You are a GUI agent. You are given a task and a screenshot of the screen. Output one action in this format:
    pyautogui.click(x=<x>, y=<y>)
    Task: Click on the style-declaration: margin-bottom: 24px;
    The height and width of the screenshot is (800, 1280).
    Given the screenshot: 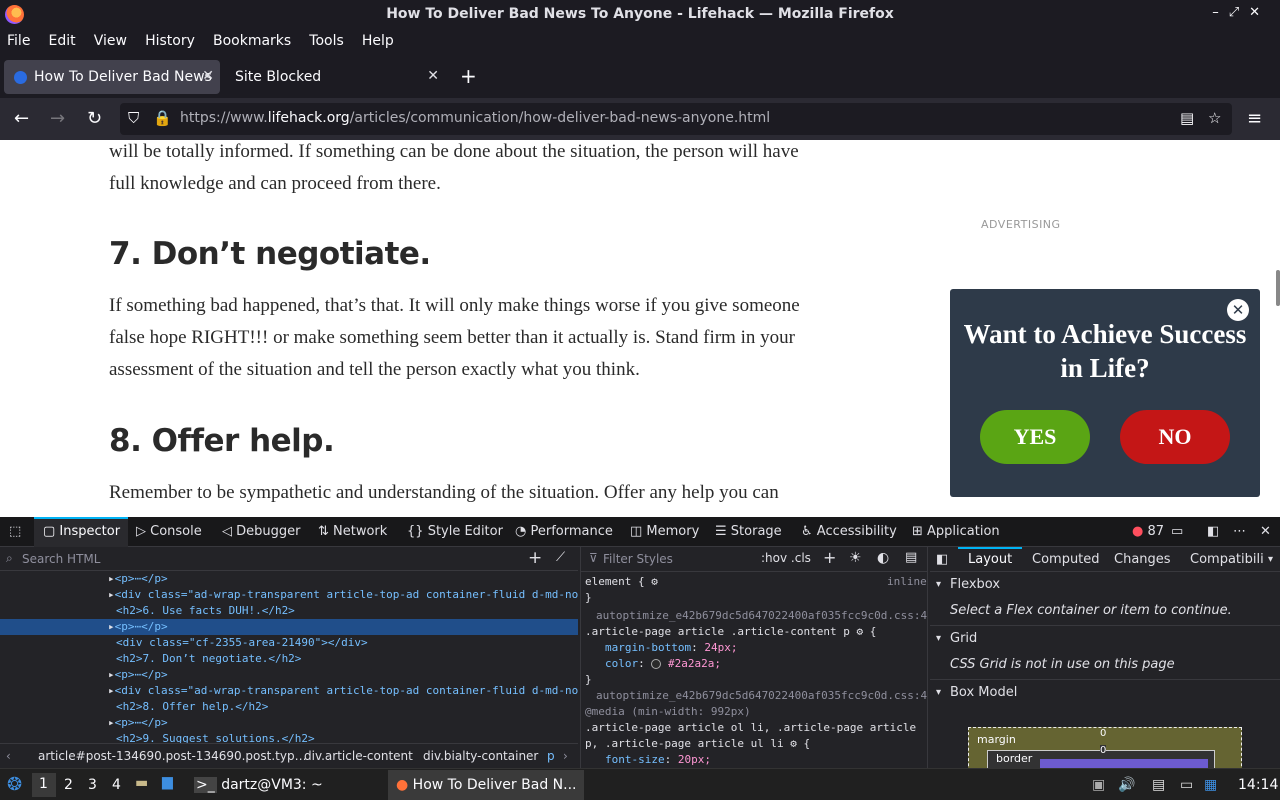 What is the action you would take?
    pyautogui.click(x=671, y=648)
    